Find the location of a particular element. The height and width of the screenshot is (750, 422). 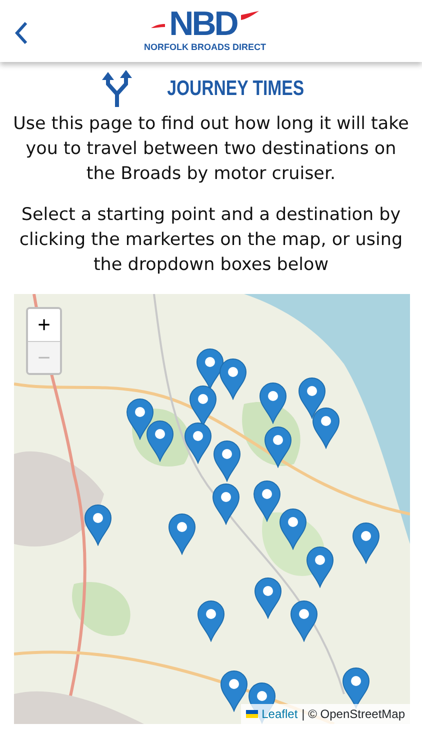

page-title: JOURNEY TIMES is located at coordinates (236, 89).